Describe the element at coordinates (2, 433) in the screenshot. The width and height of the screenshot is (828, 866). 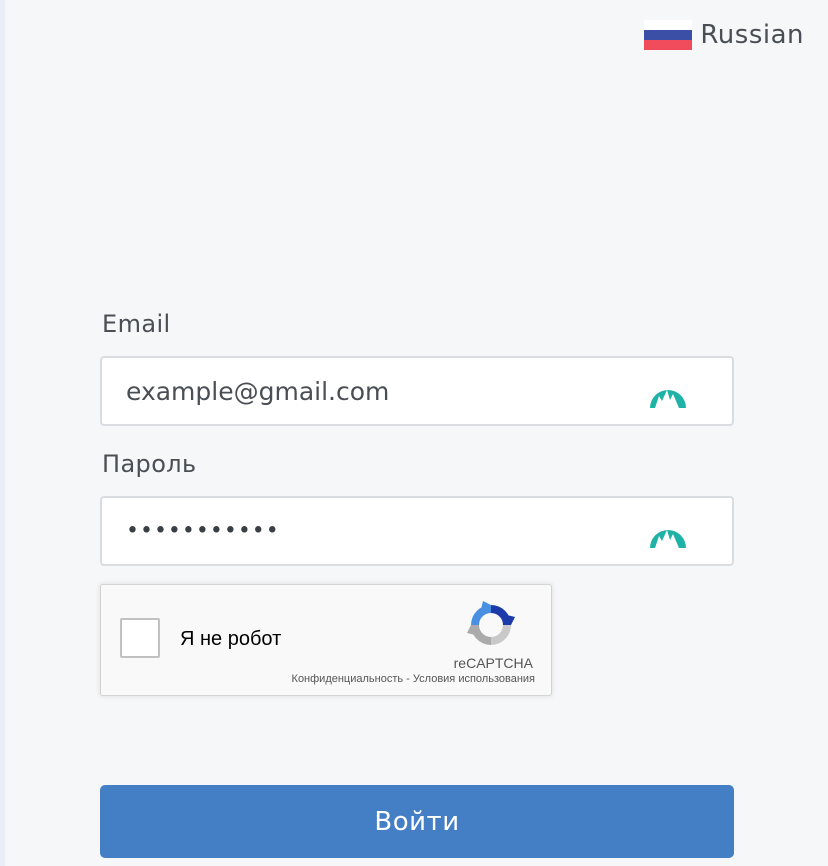
I see `left-edge-divider` at that location.